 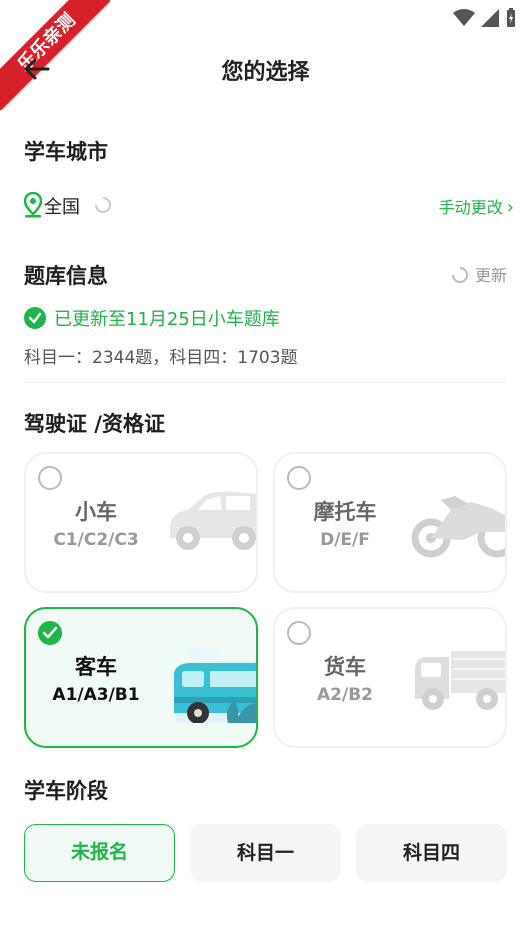 I want to click on license-name: 摩托车, so click(x=345, y=512).